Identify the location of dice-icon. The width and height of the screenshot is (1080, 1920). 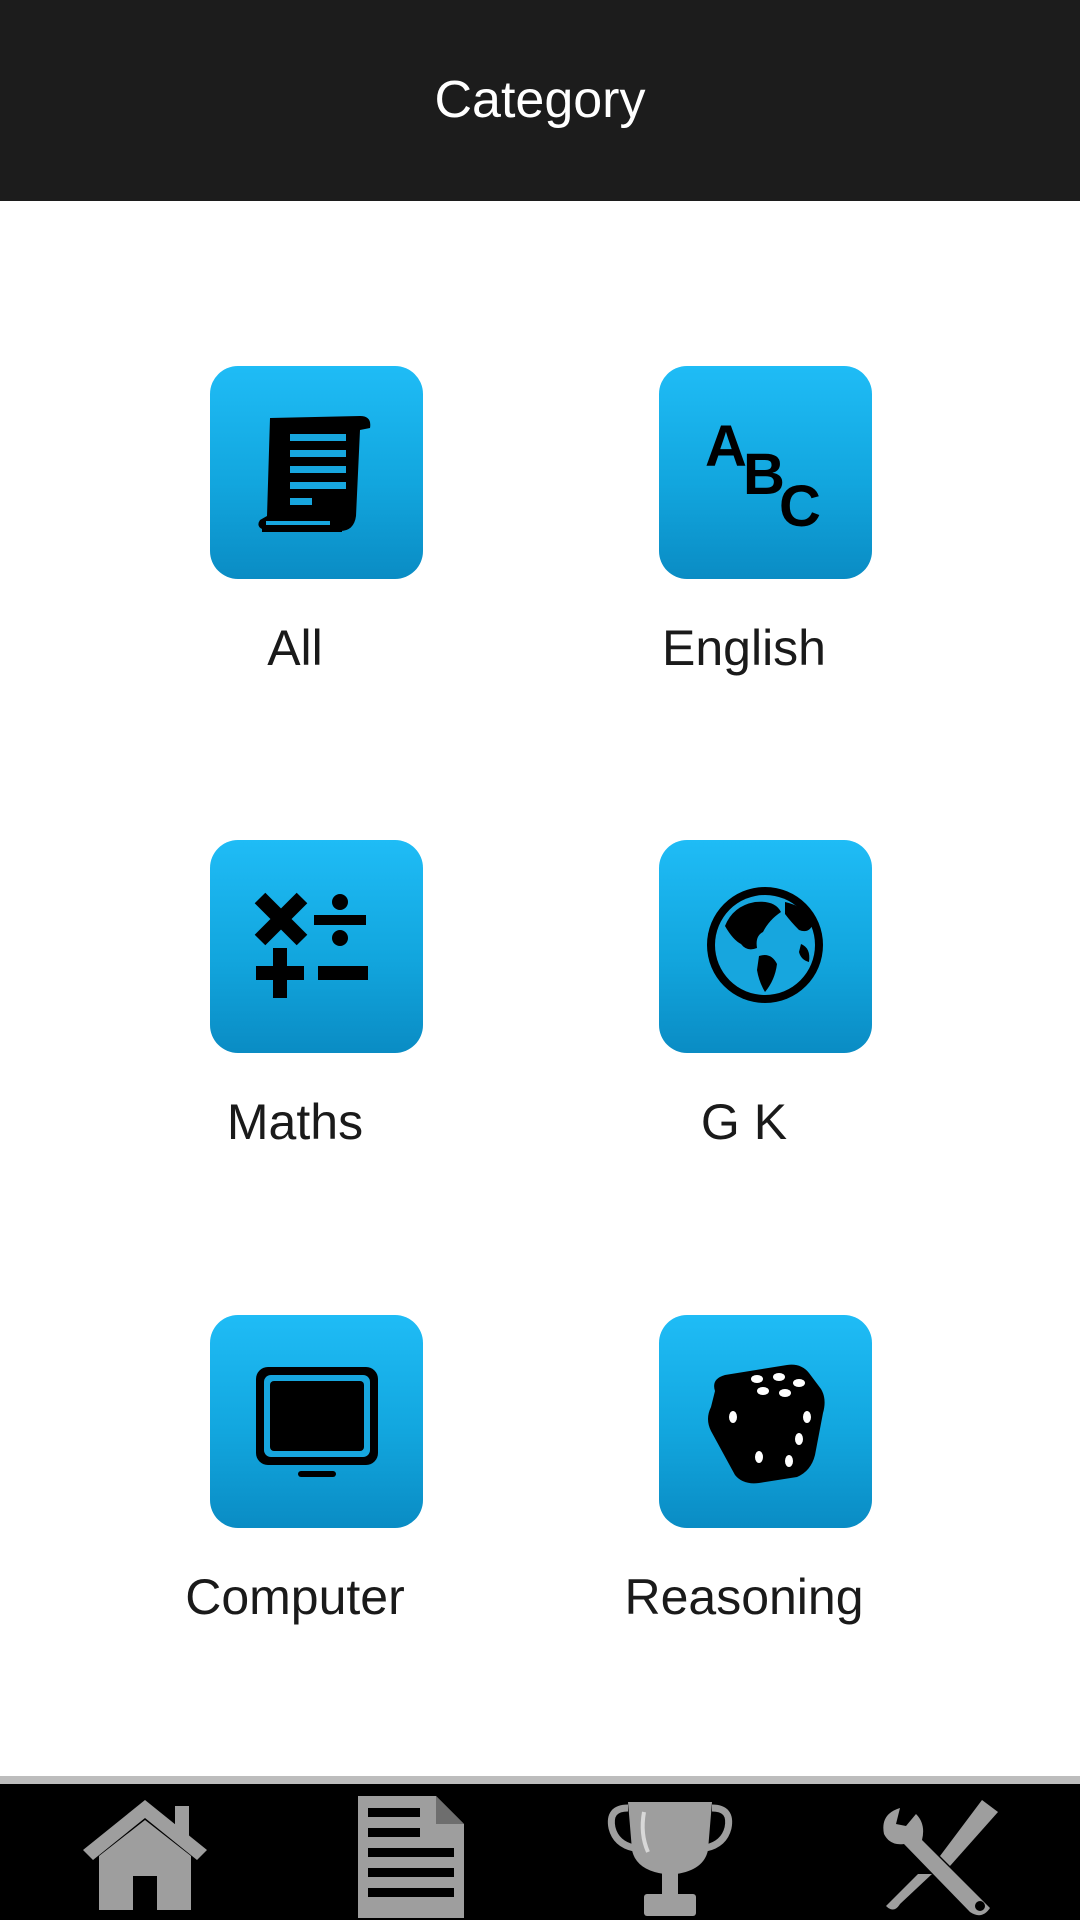
(766, 1424).